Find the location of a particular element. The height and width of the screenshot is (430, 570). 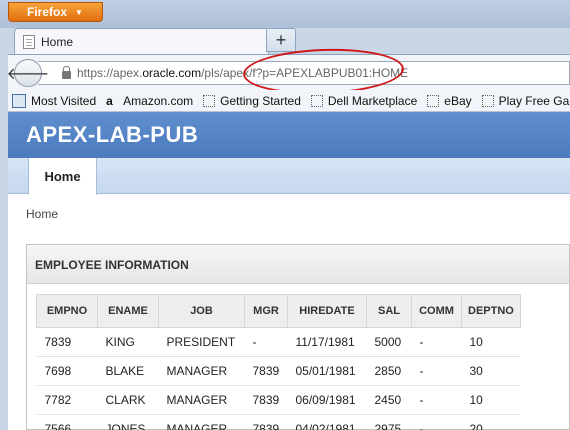

cell-empno: 7839 is located at coordinates (67, 342).